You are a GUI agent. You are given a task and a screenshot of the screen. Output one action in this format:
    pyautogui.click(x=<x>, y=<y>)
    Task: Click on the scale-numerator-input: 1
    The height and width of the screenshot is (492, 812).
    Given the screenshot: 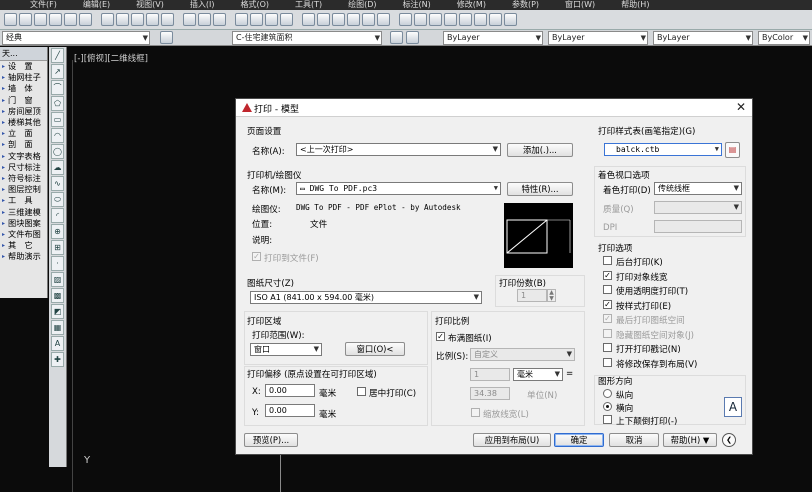 What is the action you would take?
    pyautogui.click(x=490, y=374)
    